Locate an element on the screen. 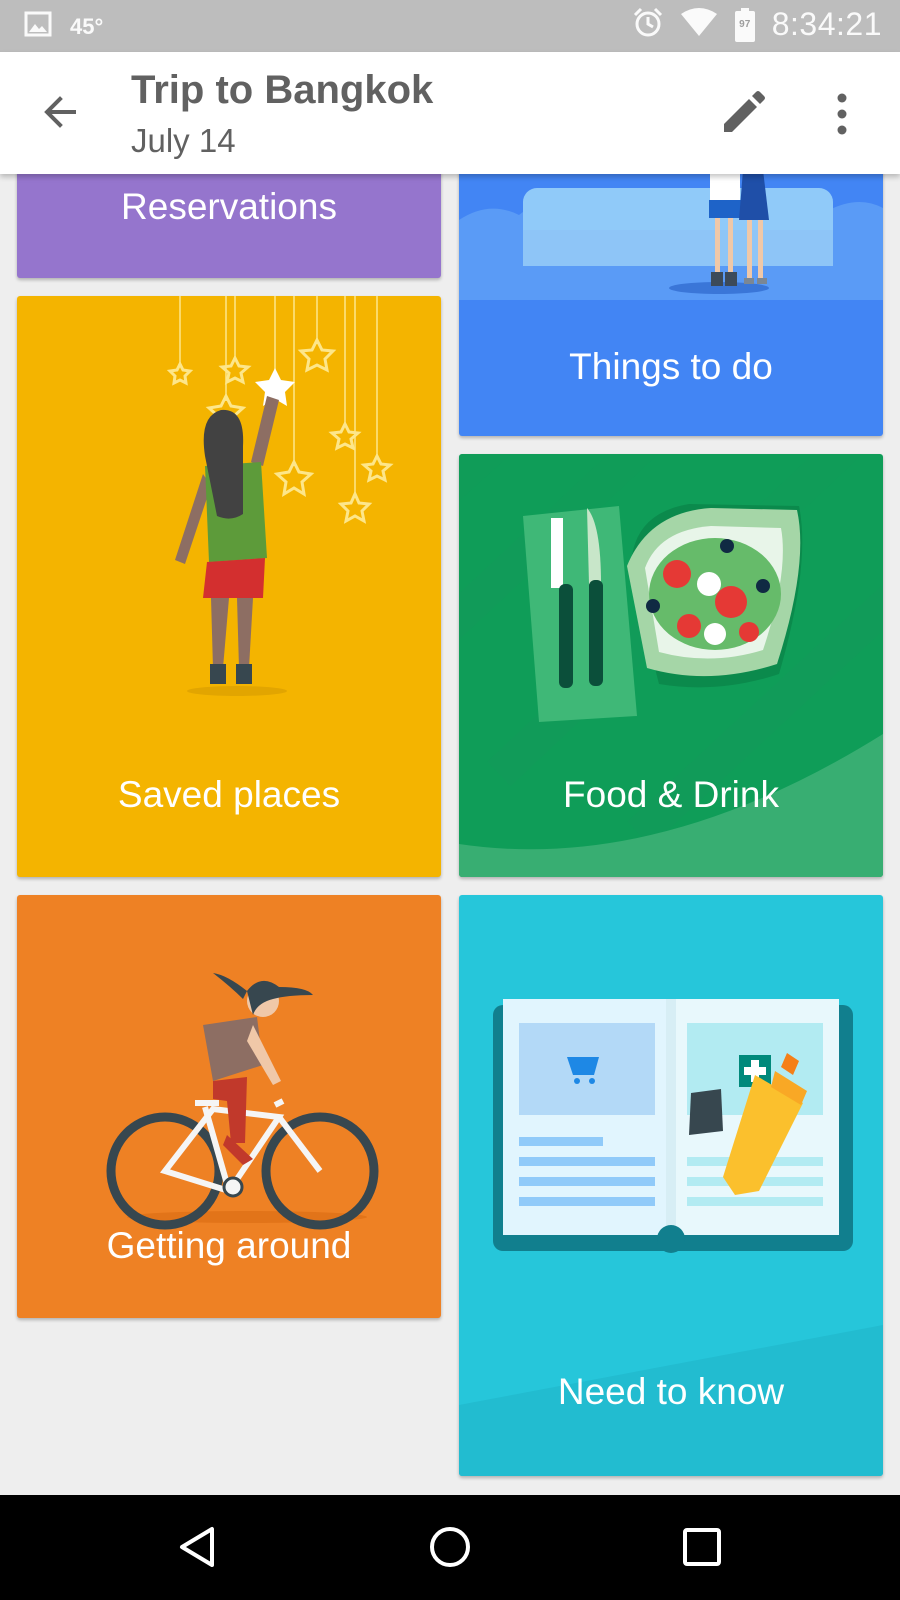 The image size is (900, 1600). app-bar: Trip to Bangkok July 14 is located at coordinates (450, 113).